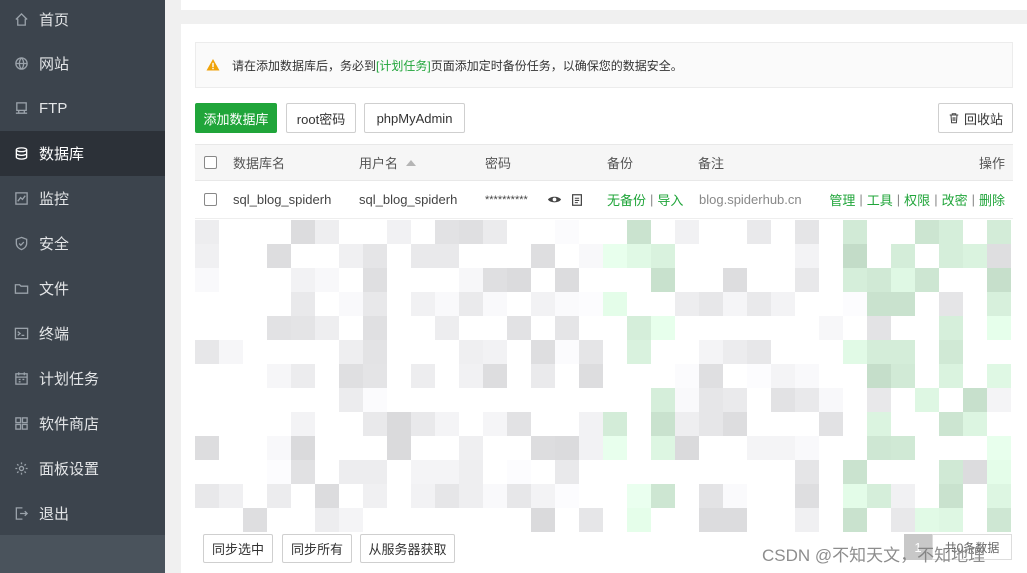 This screenshot has height=573, width=1027. I want to click on sidebar-item-logout: 退出, so click(82, 513).